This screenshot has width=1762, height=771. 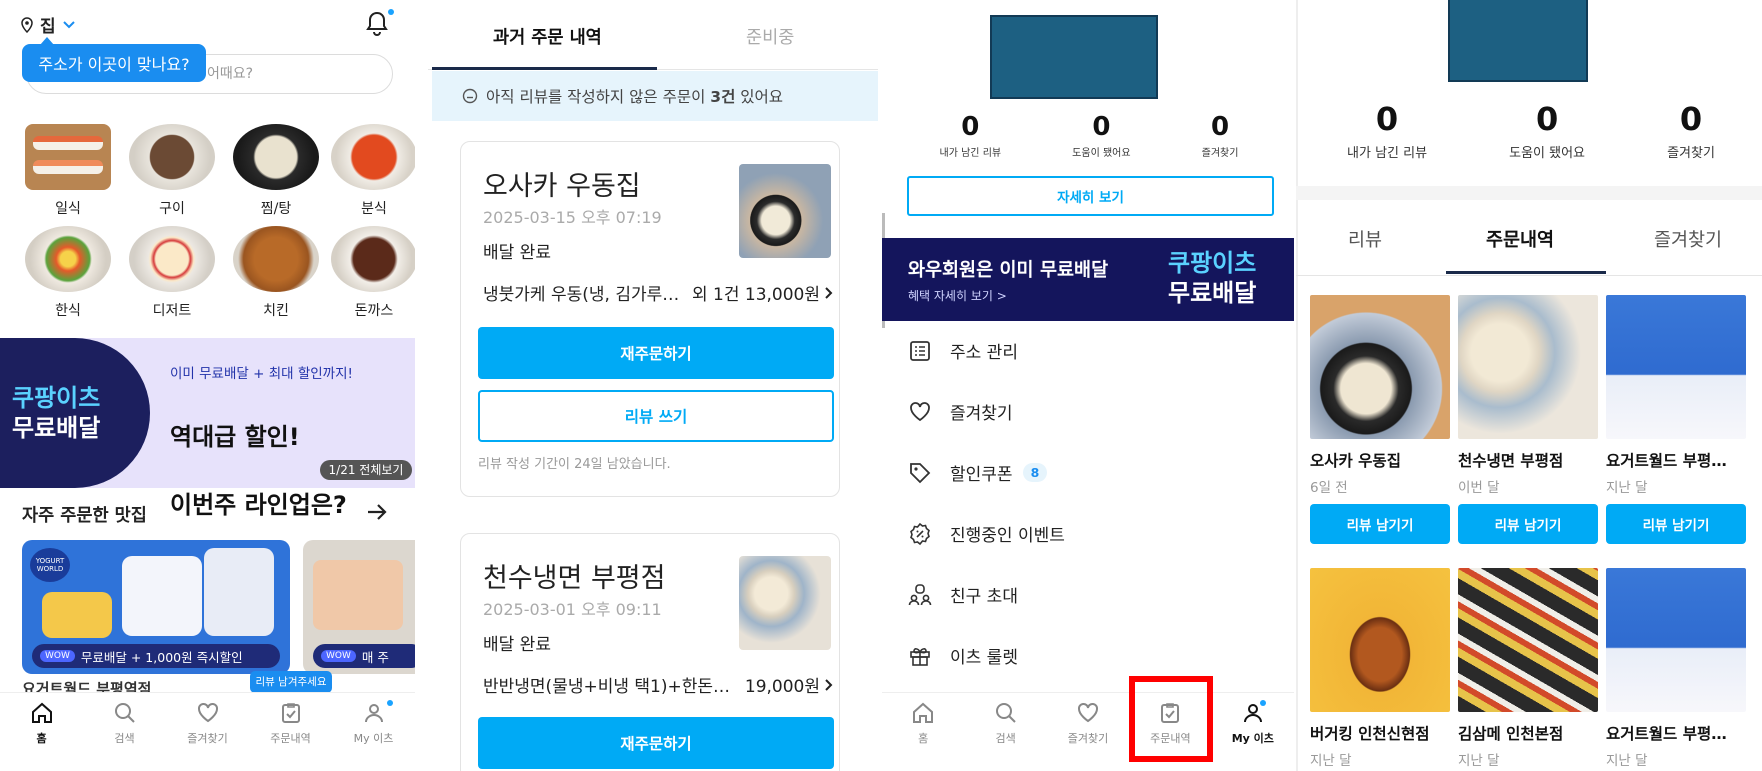 I want to click on stat-label: 즐겨찾기, so click(x=1220, y=153).